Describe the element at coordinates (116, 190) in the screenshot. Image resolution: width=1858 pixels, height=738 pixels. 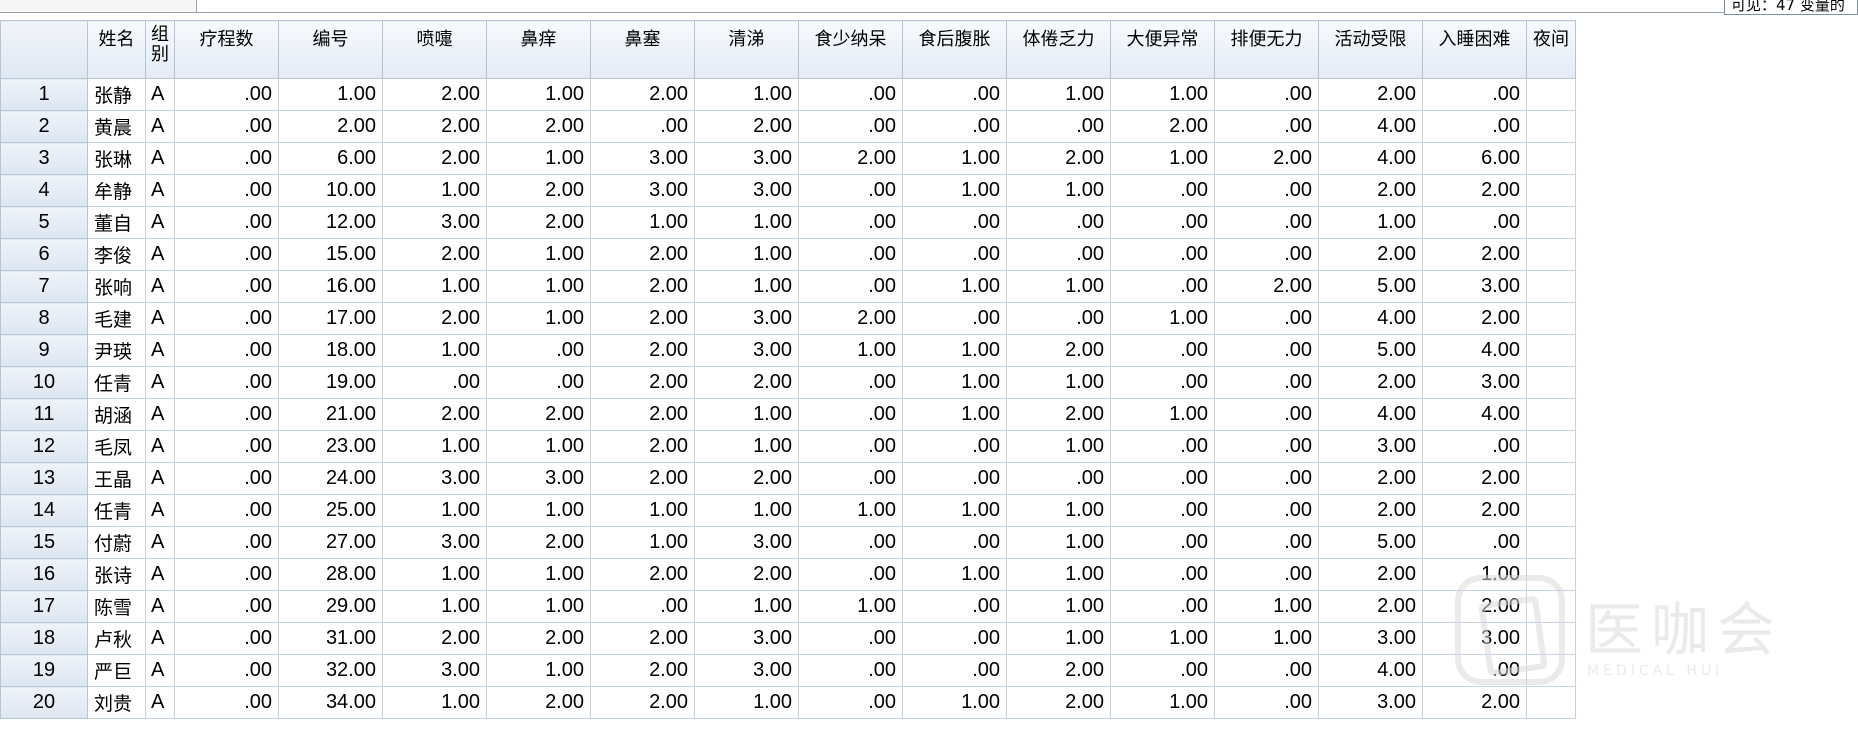
I see `data-cell: 牟静` at that location.